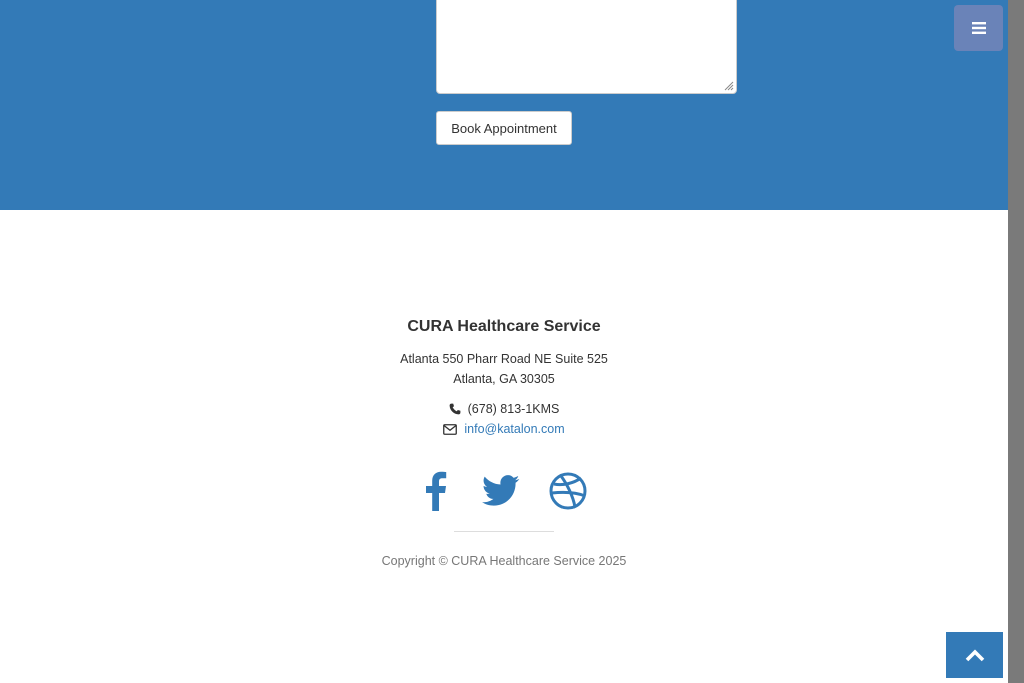 This screenshot has width=1024, height=683. I want to click on footer-divider, so click(504, 531).